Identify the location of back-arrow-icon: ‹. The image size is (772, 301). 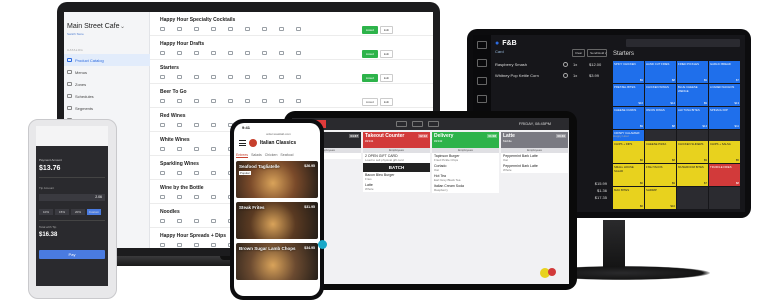
(606, 54).